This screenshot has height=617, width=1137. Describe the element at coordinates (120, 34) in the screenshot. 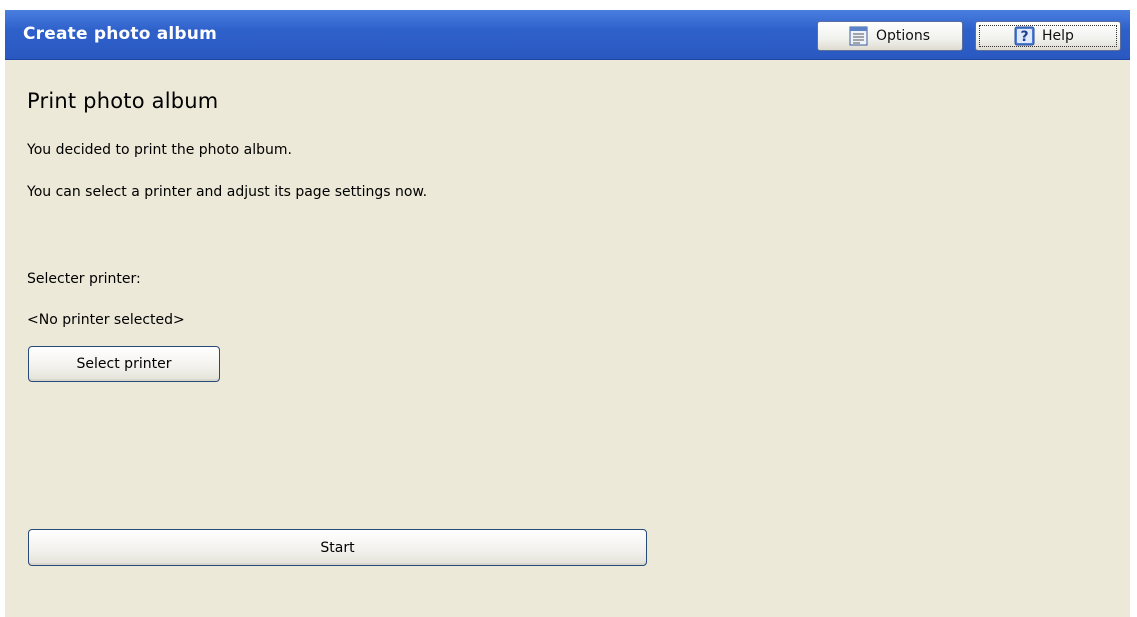

I see `window-title: Create photo album` at that location.